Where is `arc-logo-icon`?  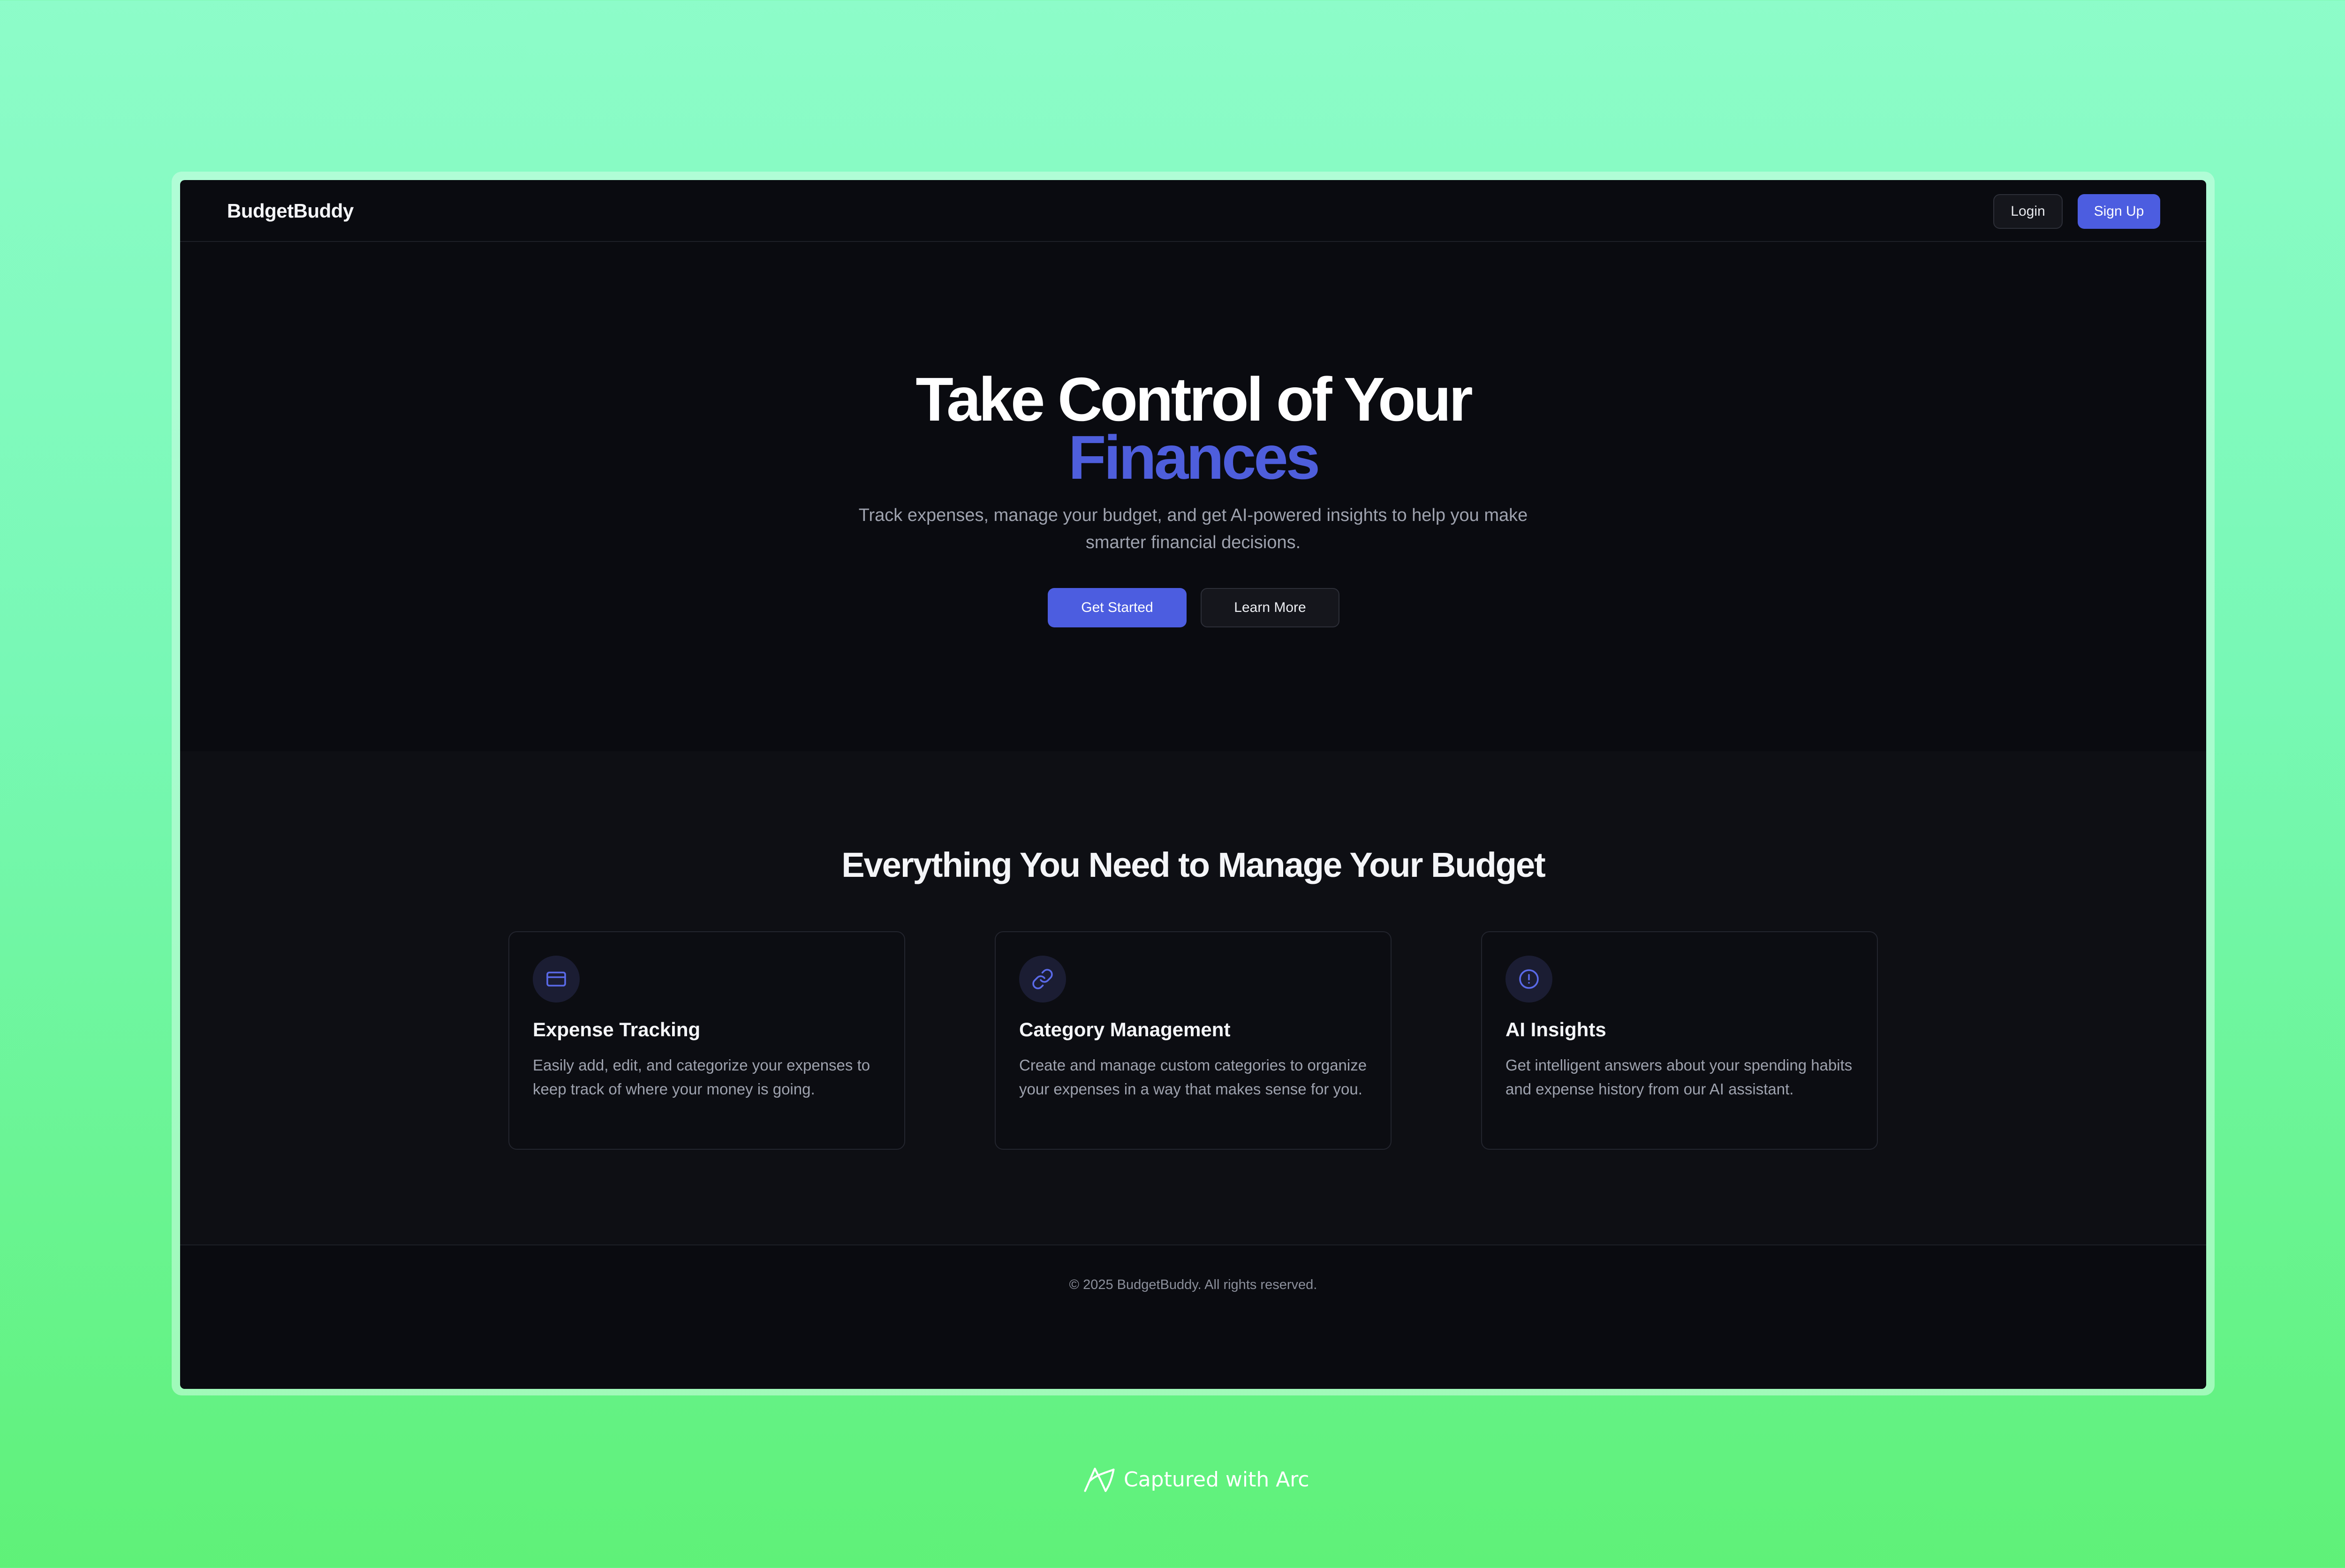
arc-logo-icon is located at coordinates (1099, 1480).